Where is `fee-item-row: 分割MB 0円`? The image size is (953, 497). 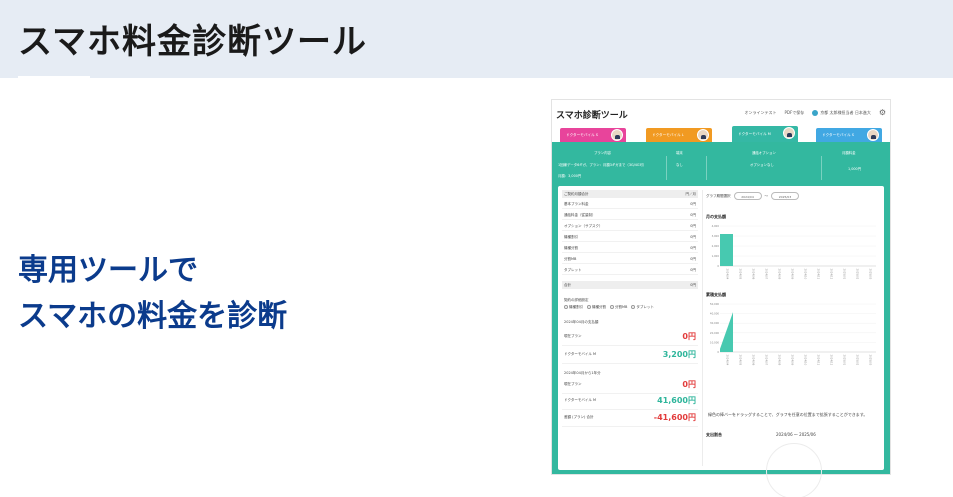 fee-item-row: 分割MB 0円 is located at coordinates (630, 259).